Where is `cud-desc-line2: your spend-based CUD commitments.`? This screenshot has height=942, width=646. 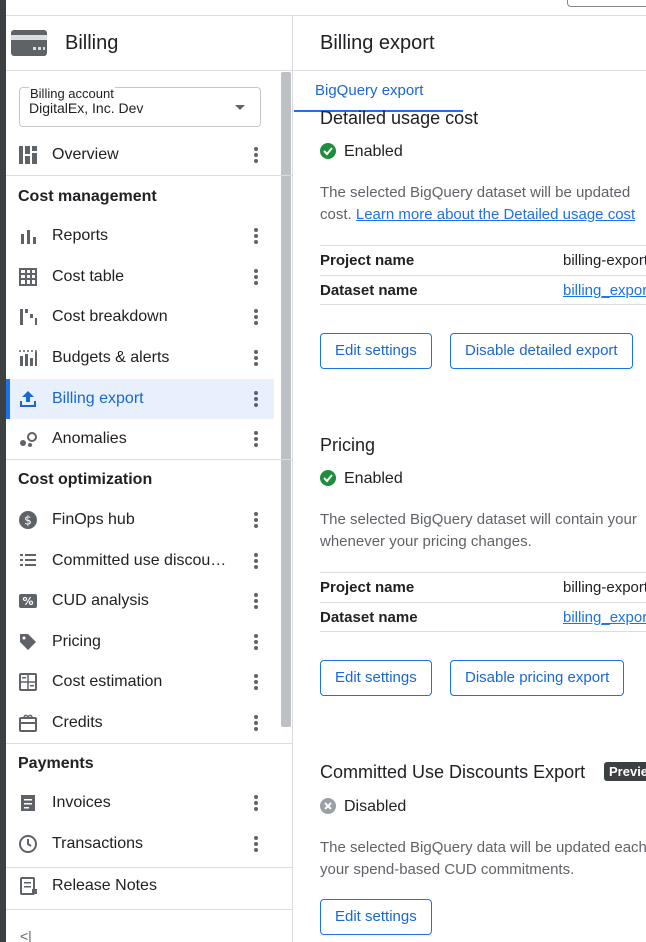 cud-desc-line2: your spend-based CUD commitments. is located at coordinates (447, 869).